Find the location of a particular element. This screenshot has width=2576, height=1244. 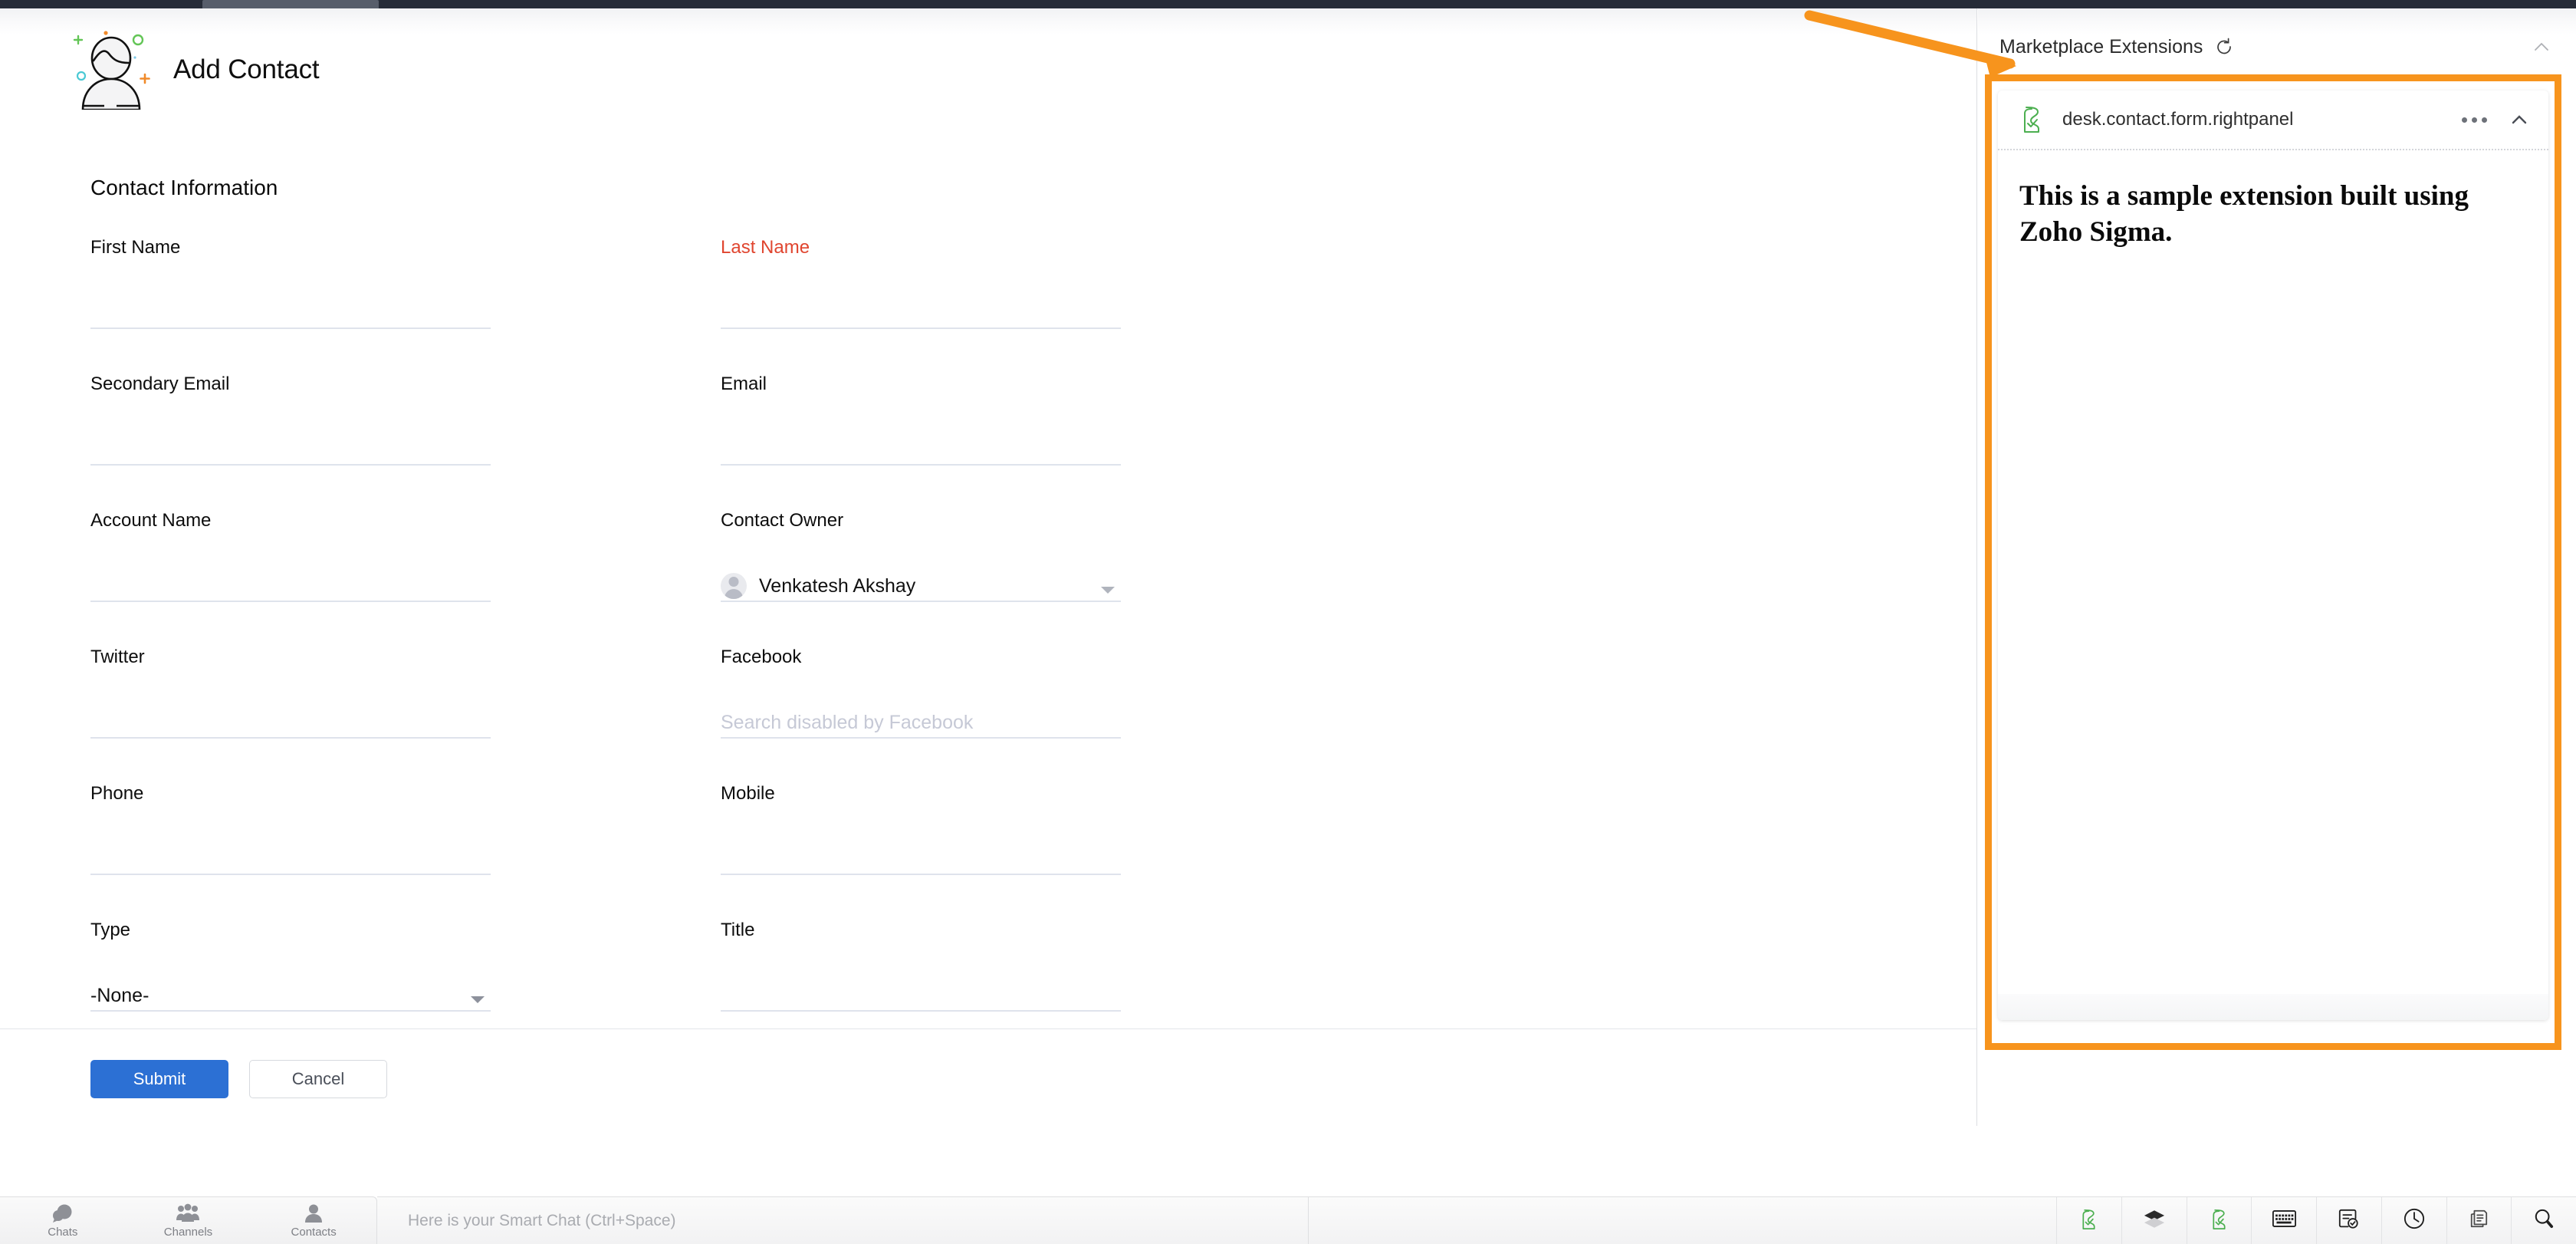

taskbar-keyboard-button is located at coordinates (2284, 1220).